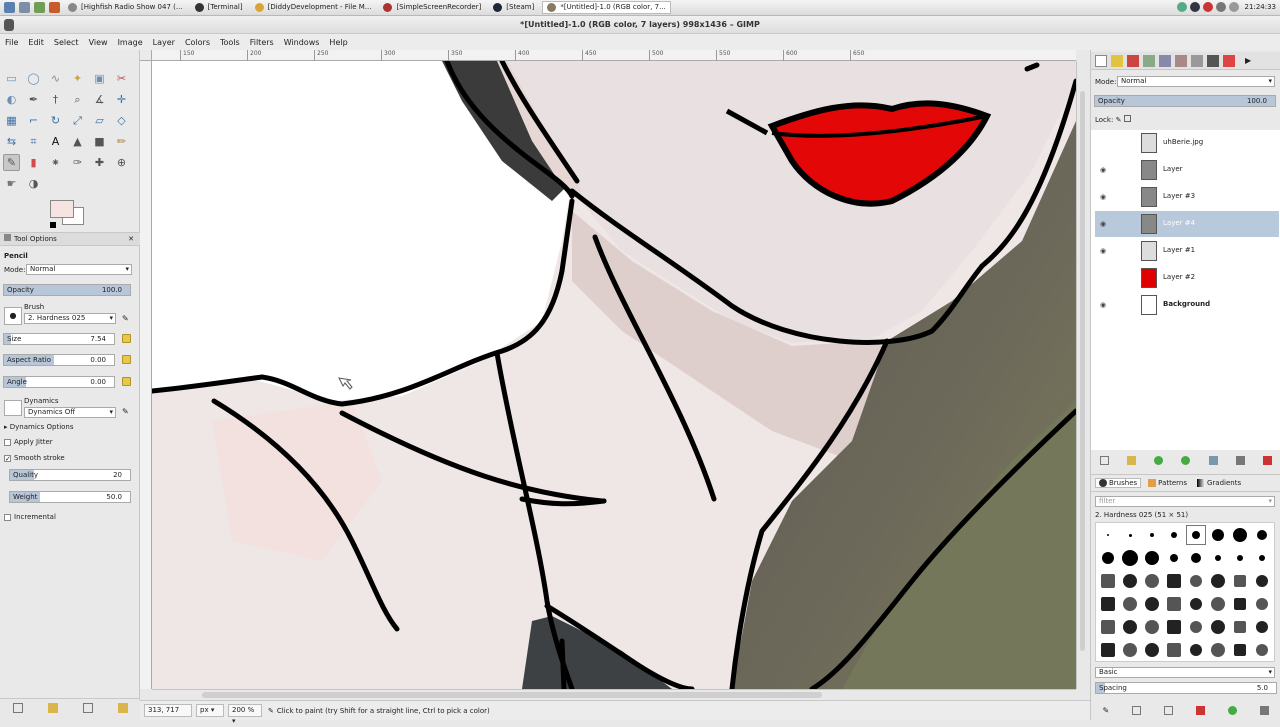 This screenshot has width=1280, height=727. I want to click on paintbrush-icon: ✎, so click(11, 162).